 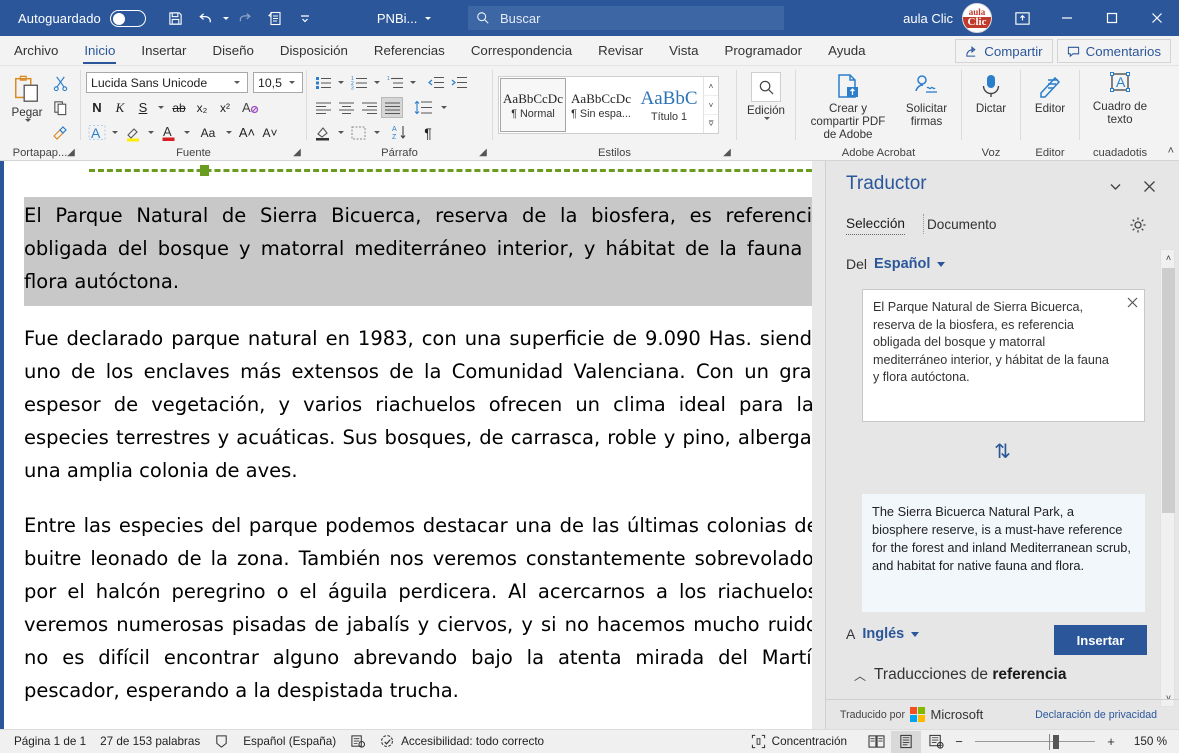 I want to click on shading-dropdown-icon, so click(x=341, y=132).